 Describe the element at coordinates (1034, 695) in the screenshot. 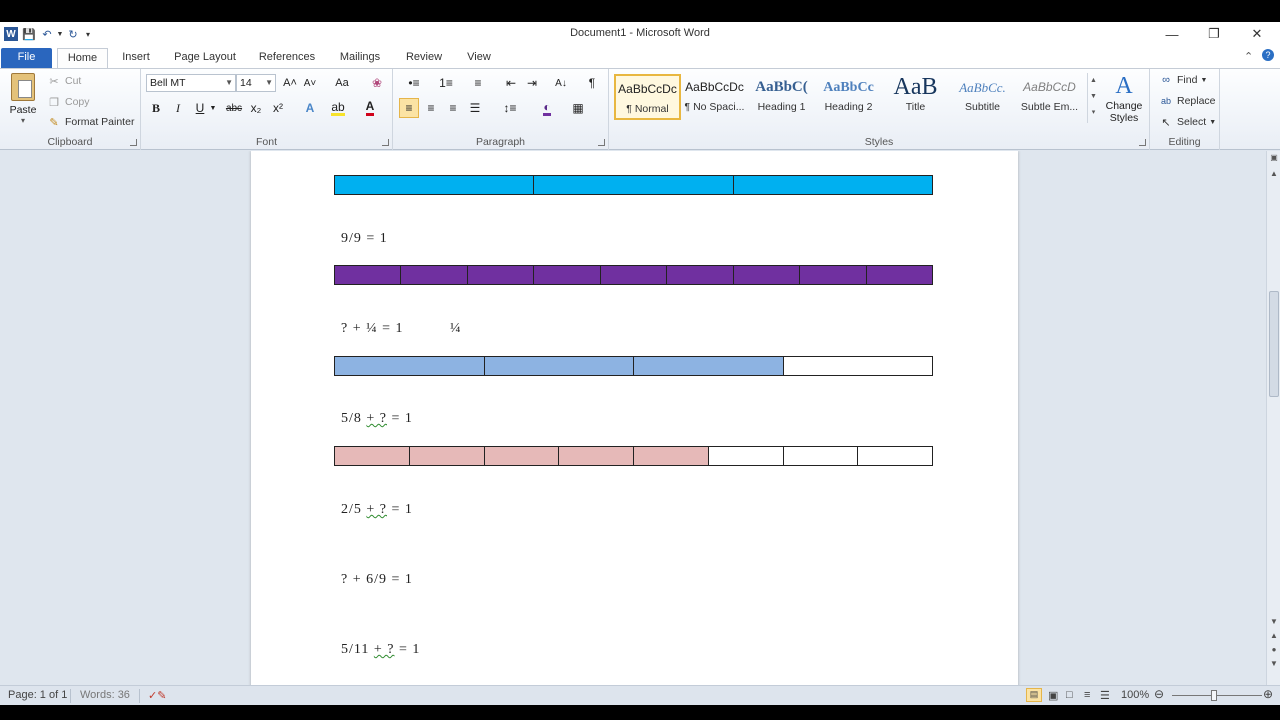

I see `print-layout-icon: ▤` at that location.